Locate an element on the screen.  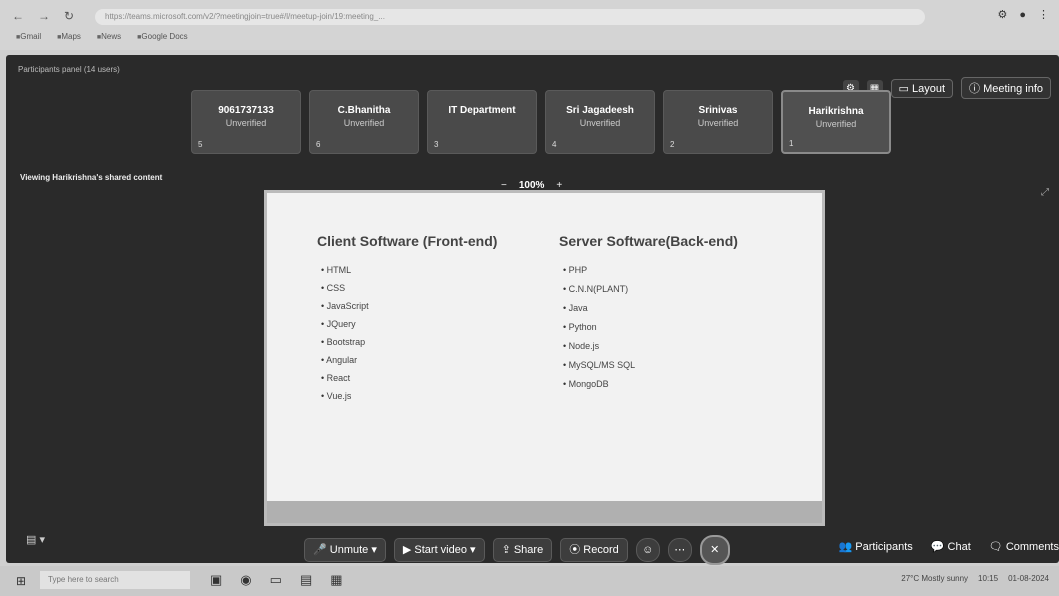
participant-tile: 9061737133 Unverified 5 is located at coordinates (246, 122).